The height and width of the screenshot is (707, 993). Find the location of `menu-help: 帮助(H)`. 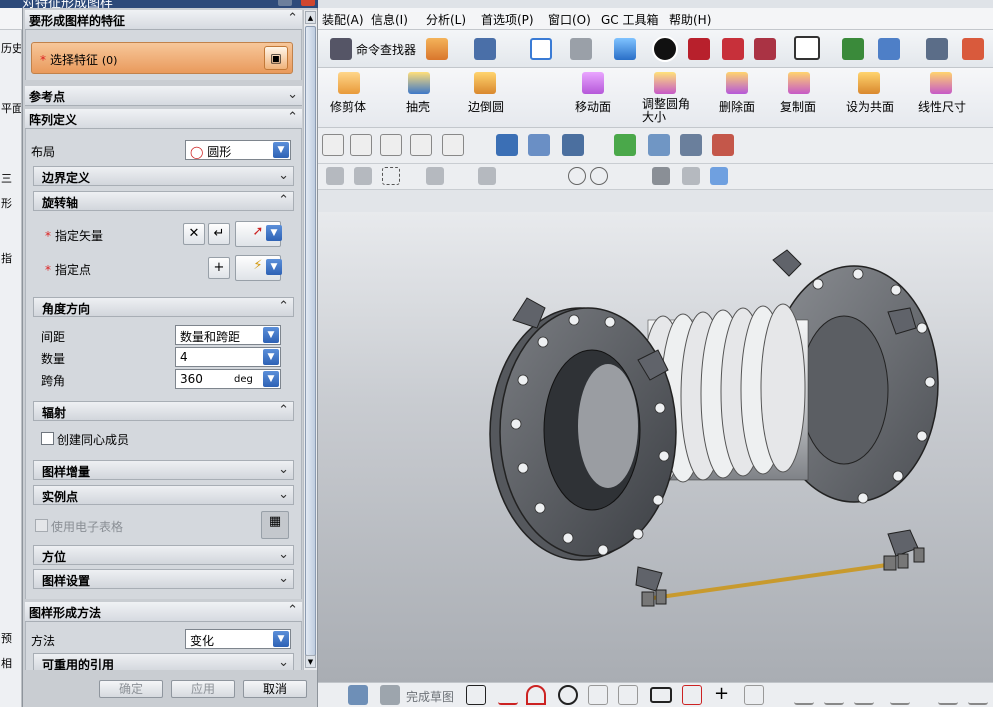

menu-help: 帮助(H) is located at coordinates (690, 19).